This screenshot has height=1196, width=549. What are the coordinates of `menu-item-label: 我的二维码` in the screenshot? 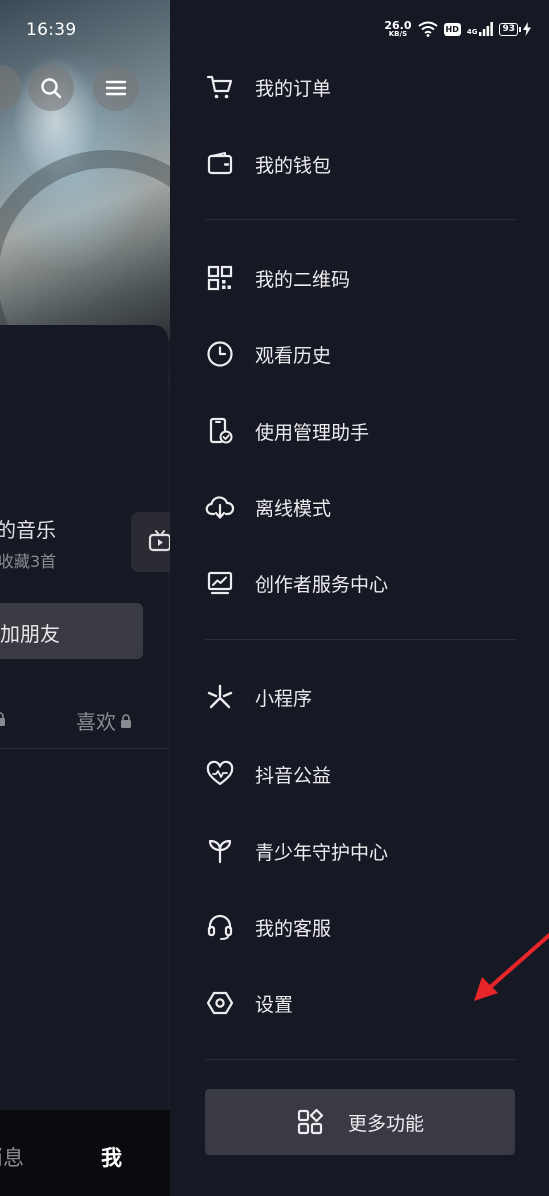 It's located at (303, 279).